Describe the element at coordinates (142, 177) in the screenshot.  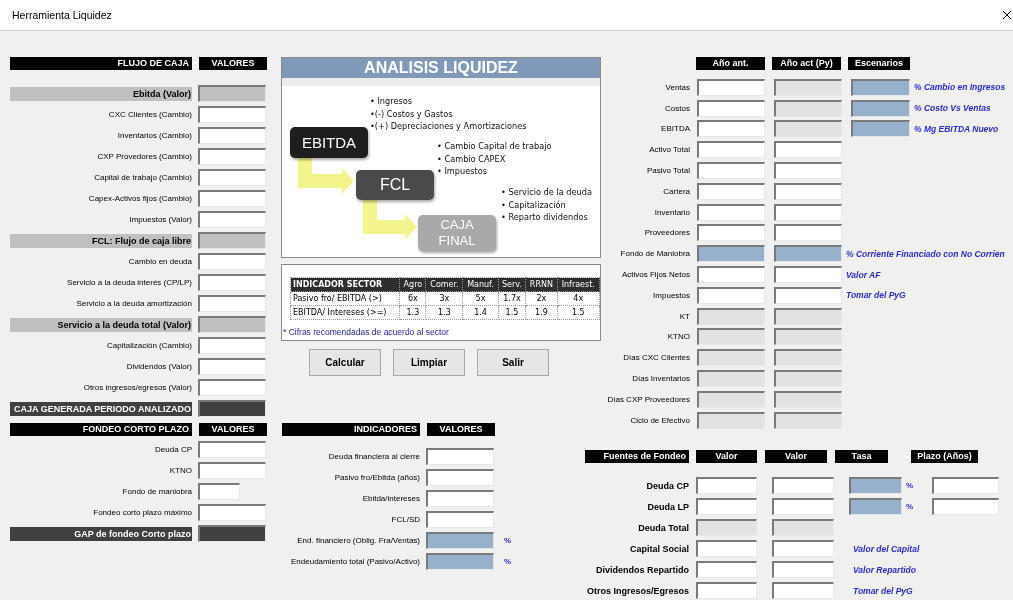
I see `field-label: Capital de trabajo (Cambio)` at that location.